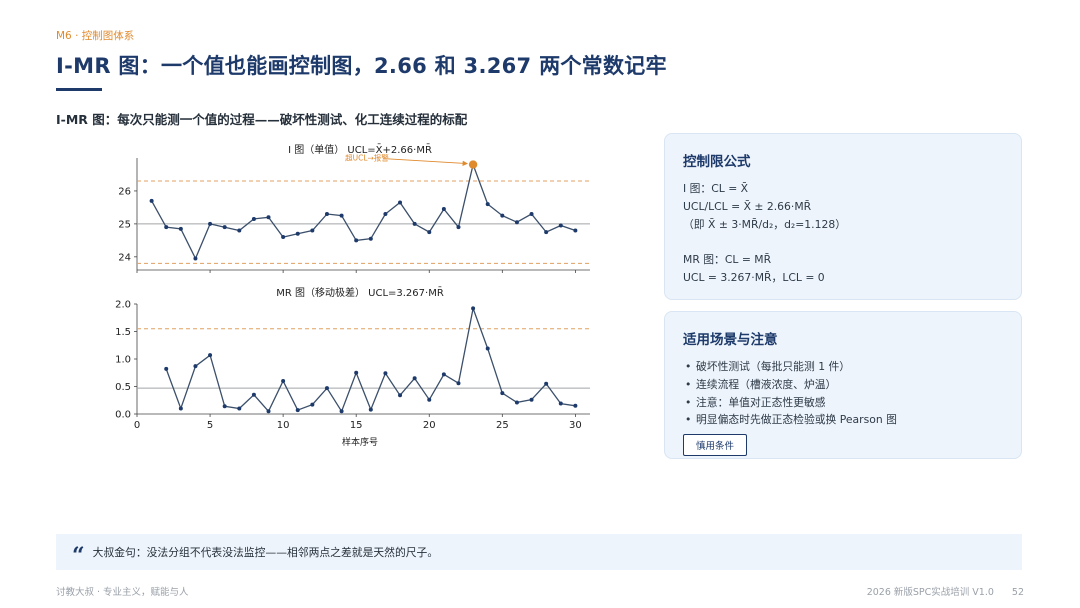  I want to click on series-line, so click(370, 359).